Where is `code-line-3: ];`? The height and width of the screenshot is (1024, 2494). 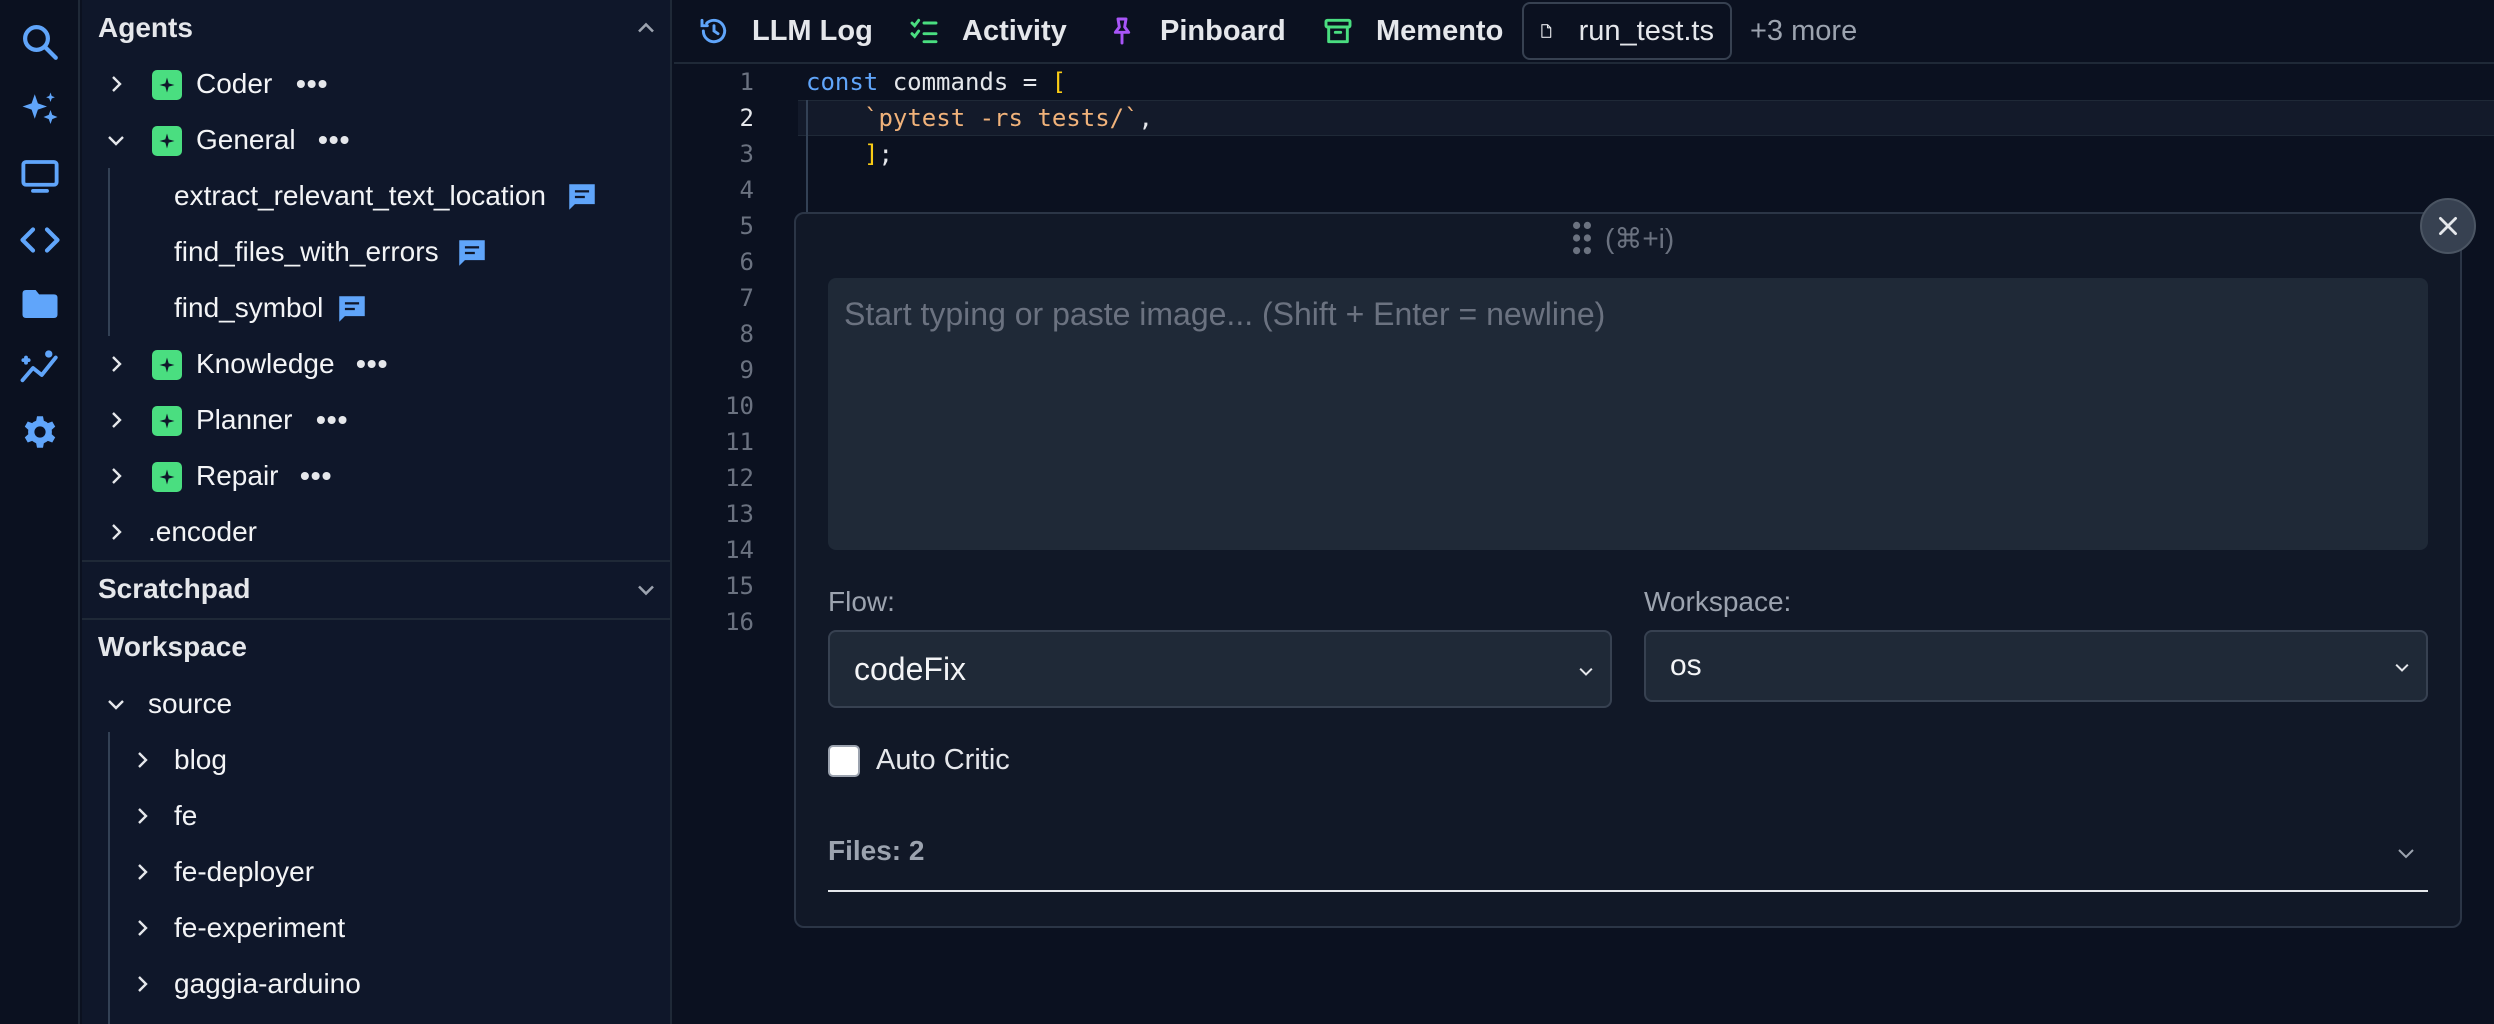 code-line-3: ]; is located at coordinates (878, 154).